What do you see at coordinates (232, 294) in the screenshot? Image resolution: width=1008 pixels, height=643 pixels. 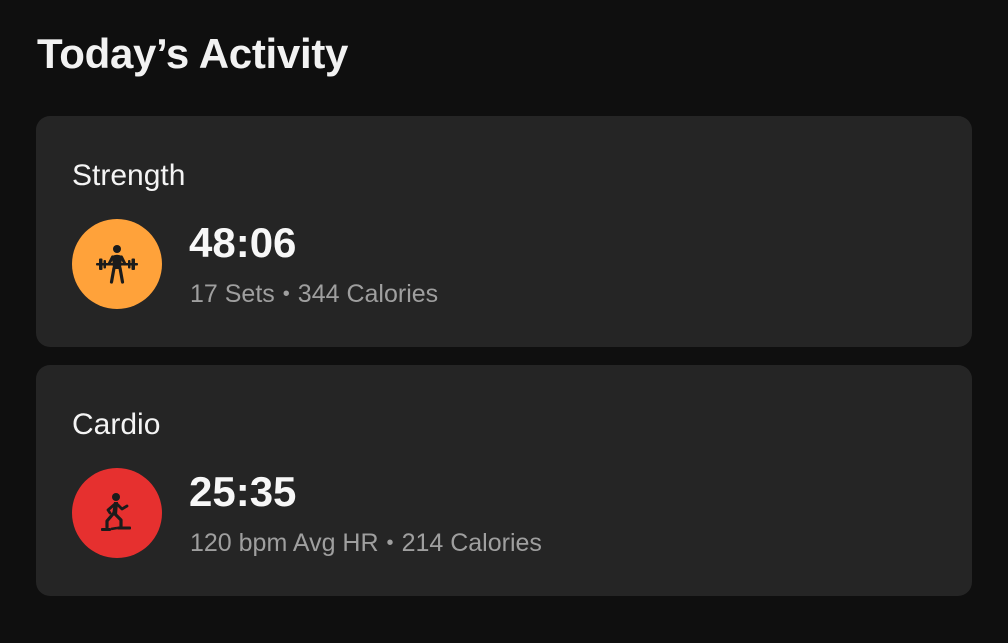 I see `stat-sets: 17 Sets` at bounding box center [232, 294].